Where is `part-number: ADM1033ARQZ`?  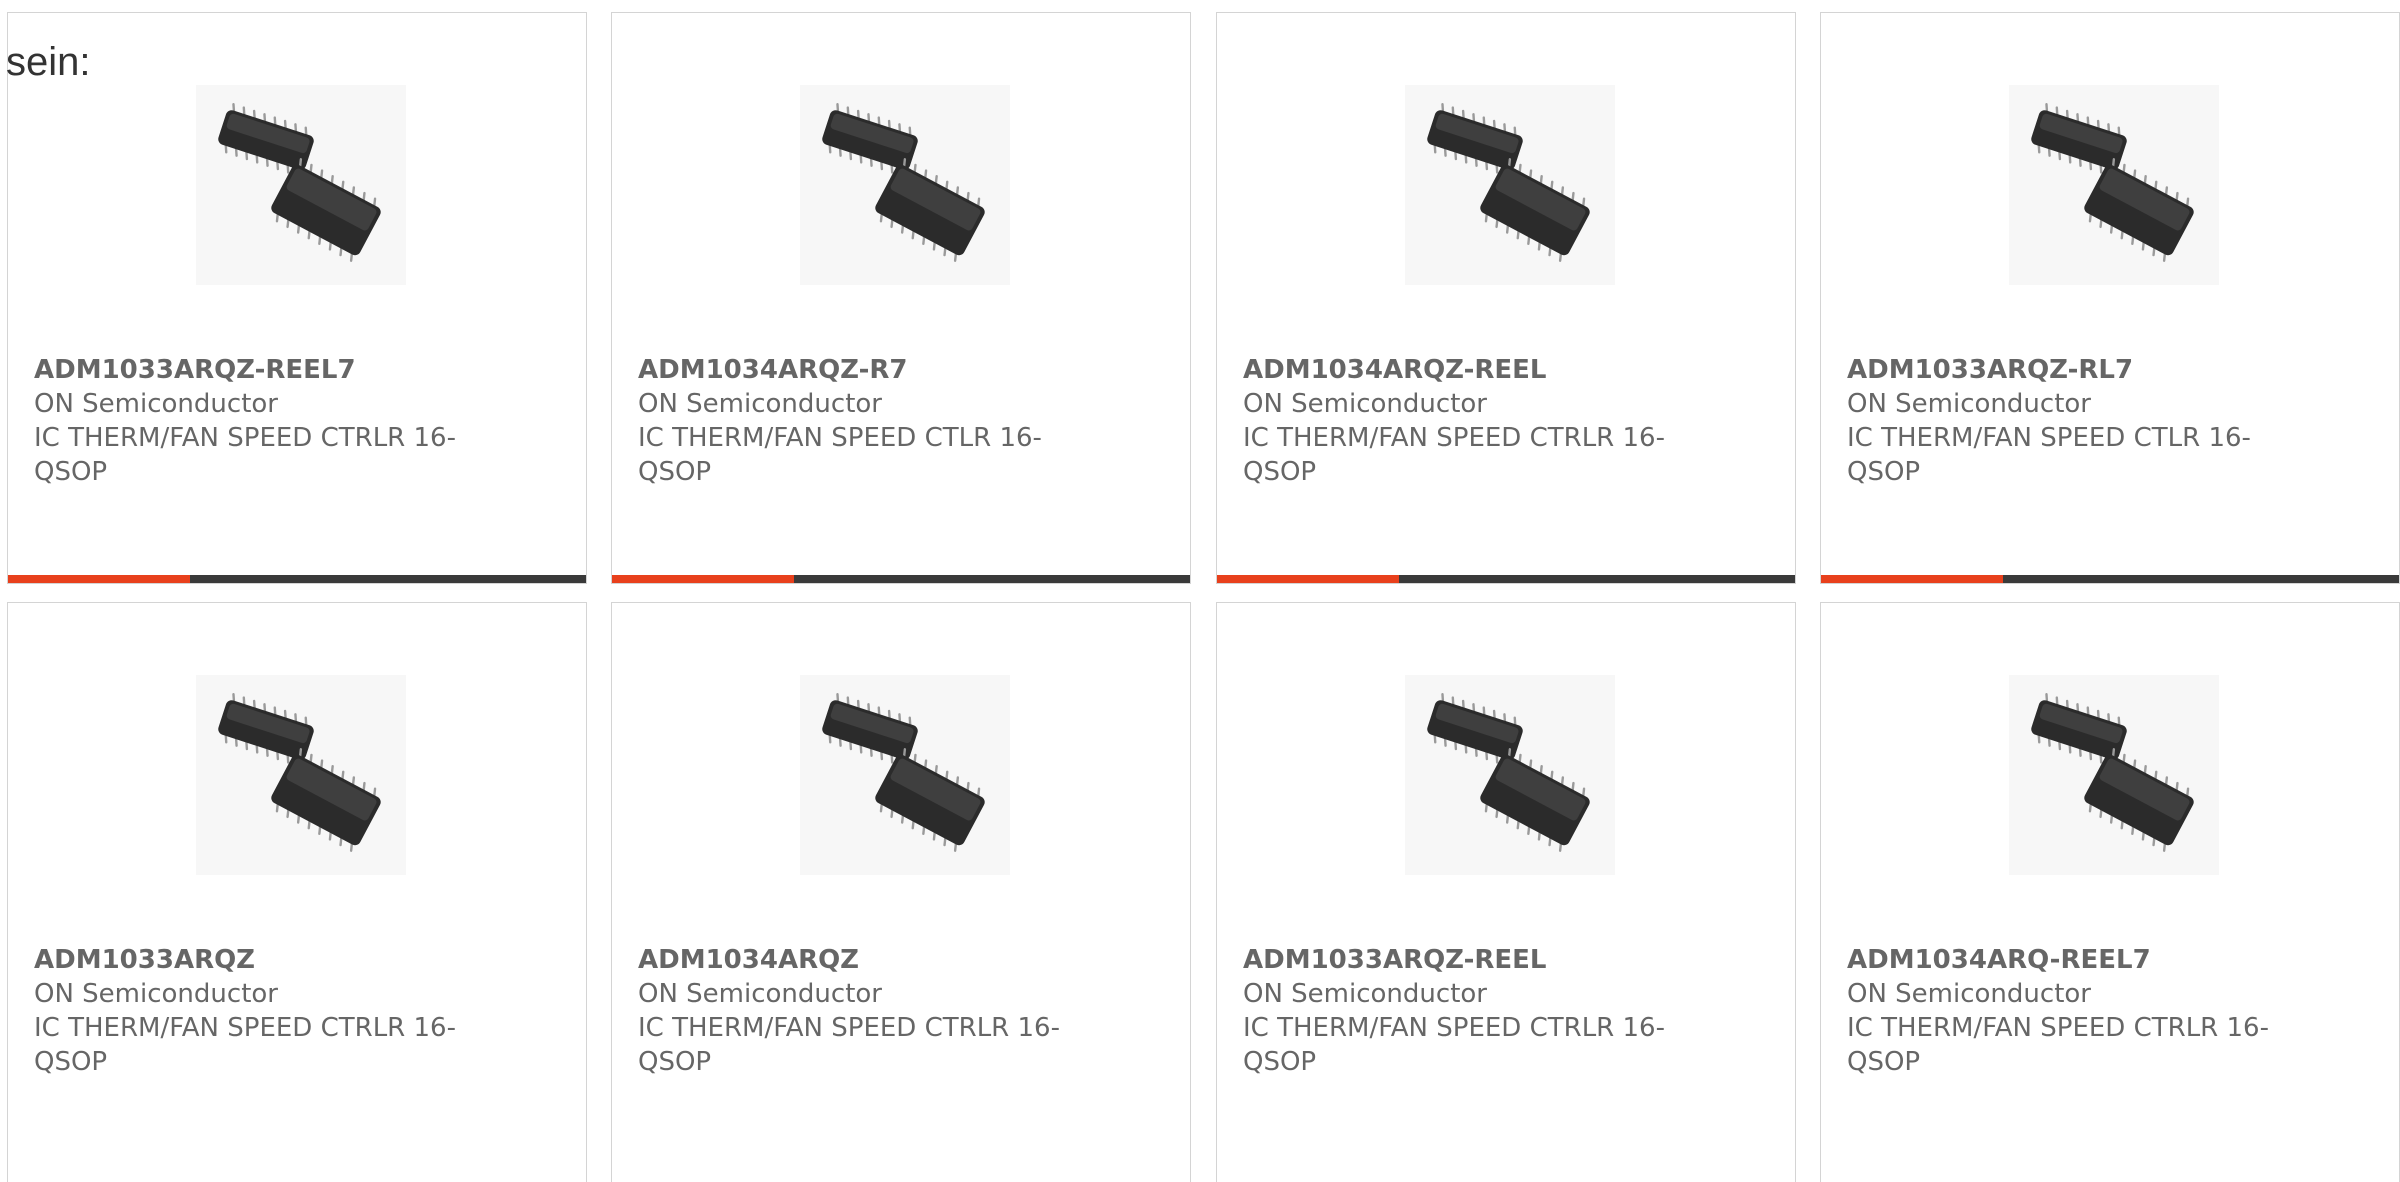
part-number: ADM1033ARQZ is located at coordinates (254, 960).